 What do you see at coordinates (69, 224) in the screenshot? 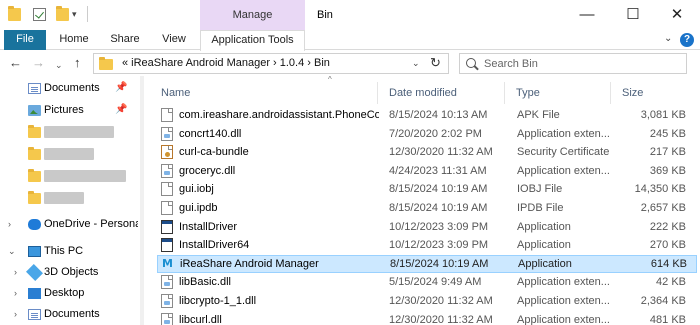
I see `nav-item-onedrive: › OneDrive - Persona` at bounding box center [69, 224].